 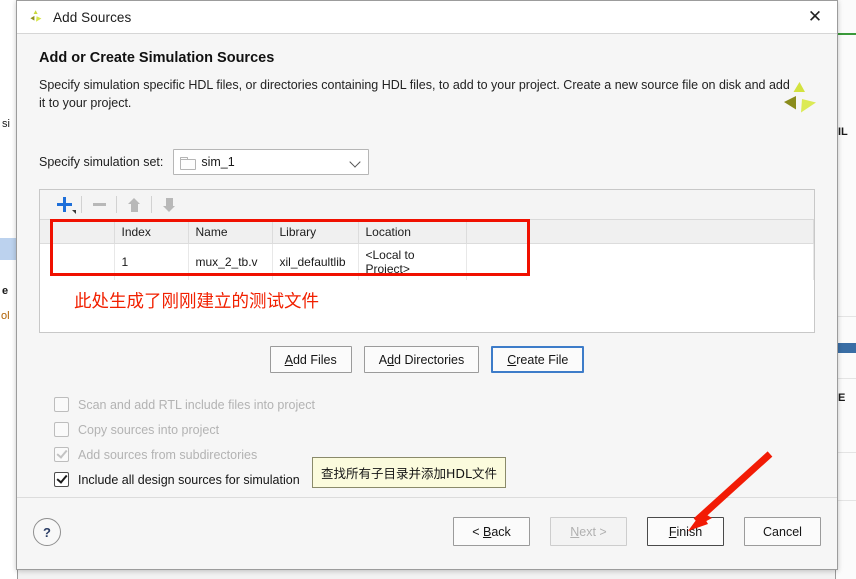 I want to click on remove-source-button, so click(x=99, y=205).